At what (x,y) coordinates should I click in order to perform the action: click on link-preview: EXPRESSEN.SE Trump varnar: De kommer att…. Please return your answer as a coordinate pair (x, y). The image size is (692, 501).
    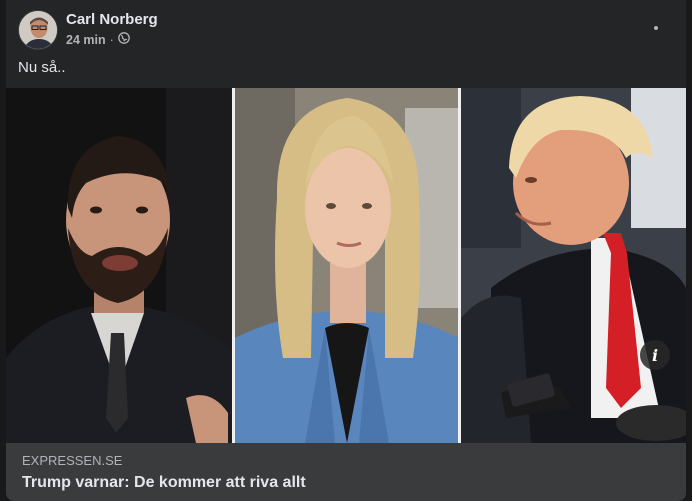
    Looking at the image, I should click on (346, 472).